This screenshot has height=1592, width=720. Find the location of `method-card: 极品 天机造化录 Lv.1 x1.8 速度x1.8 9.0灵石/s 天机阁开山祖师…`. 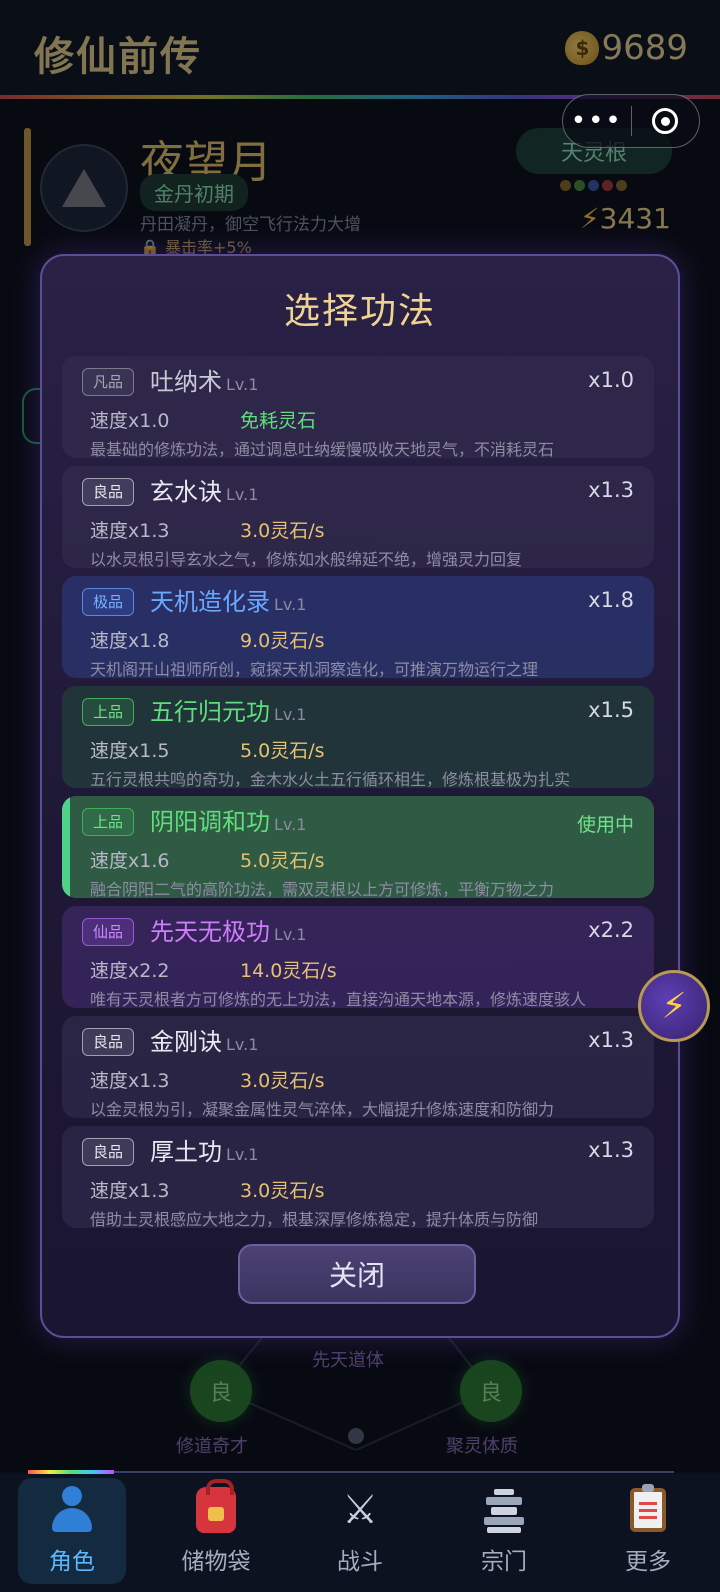

method-card: 极品 天机造化录 Lv.1 x1.8 速度x1.8 9.0灵石/s 天机阁开山祖师… is located at coordinates (358, 627).